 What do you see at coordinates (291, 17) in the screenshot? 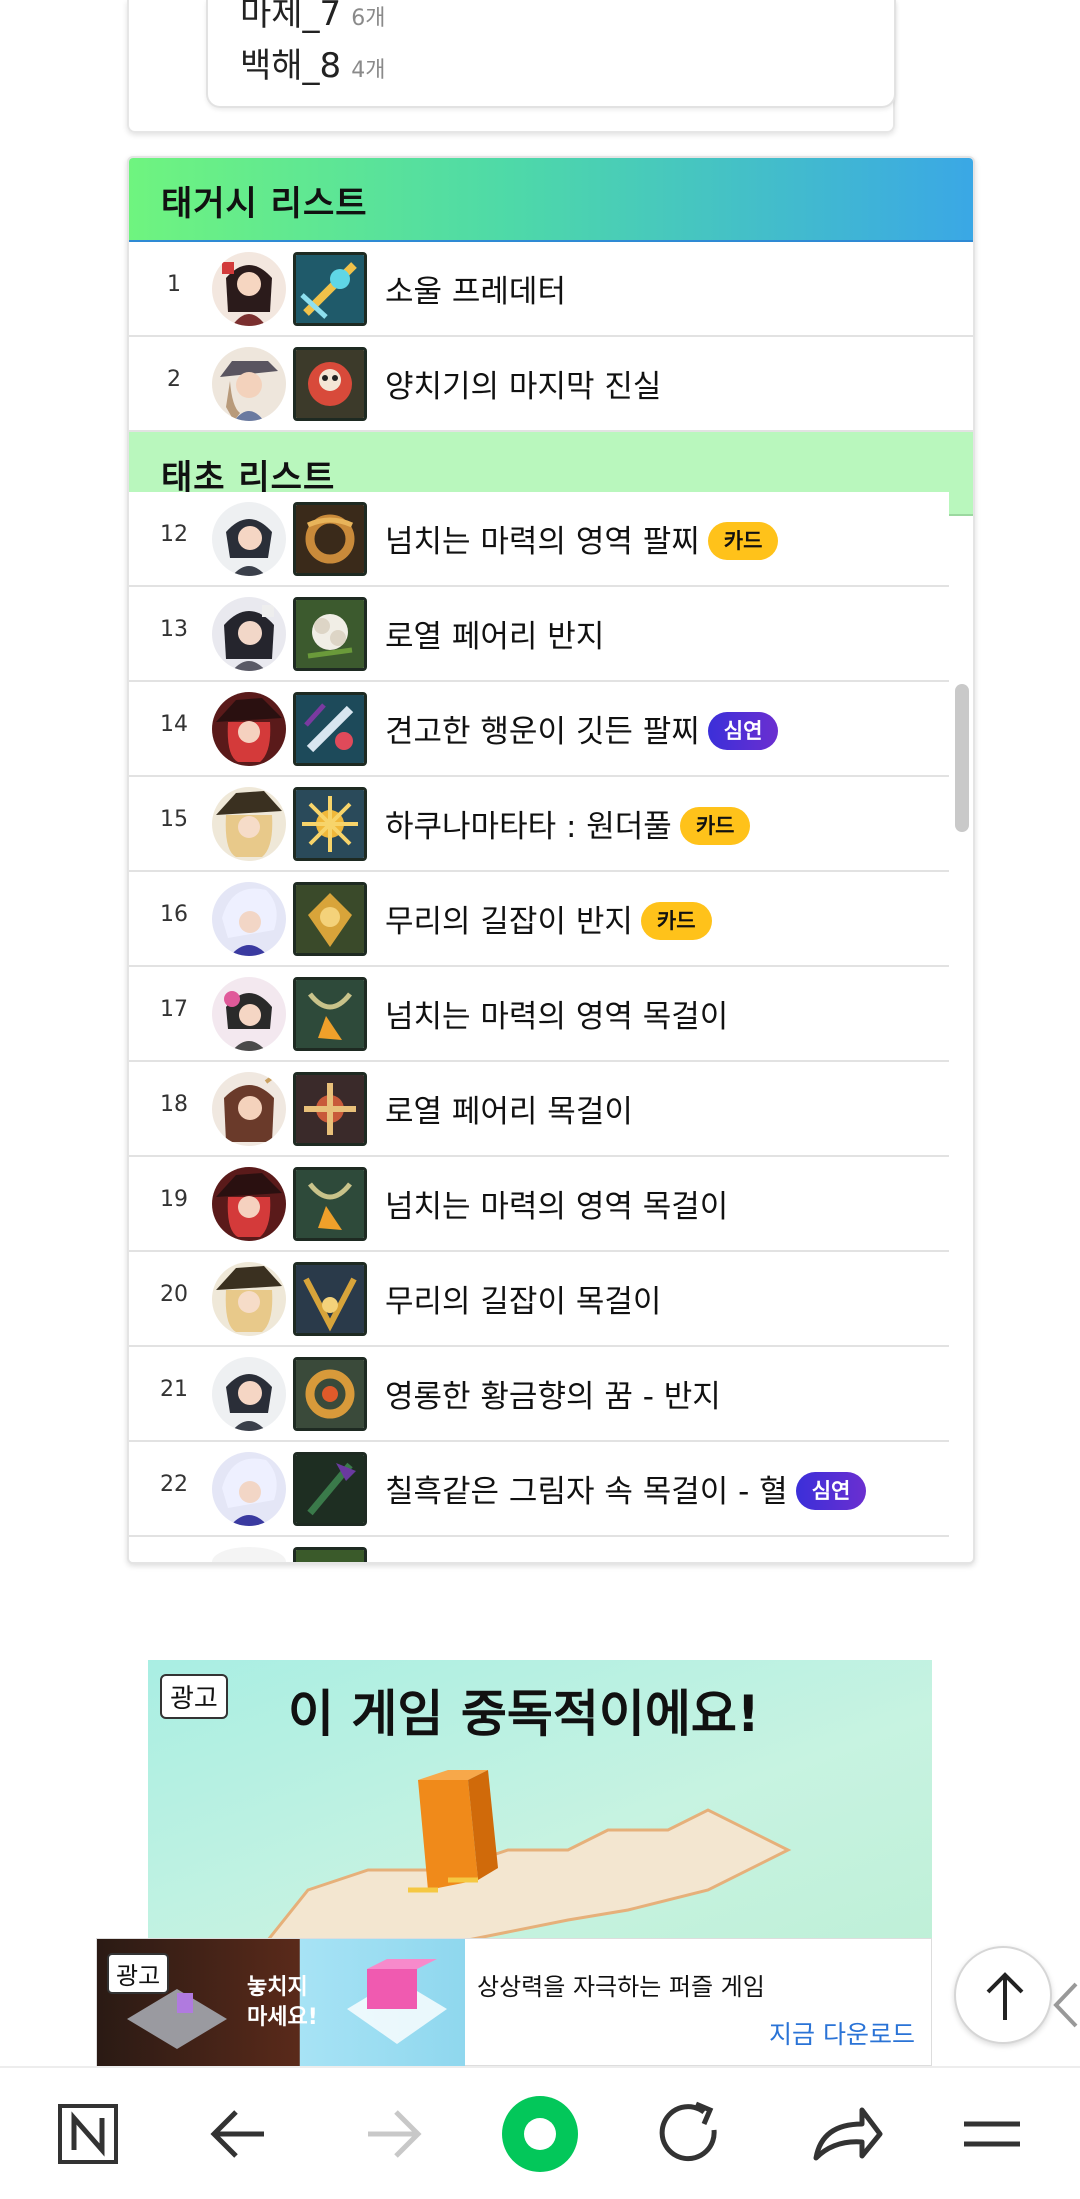
I see `count-label: 마제_7` at bounding box center [291, 17].